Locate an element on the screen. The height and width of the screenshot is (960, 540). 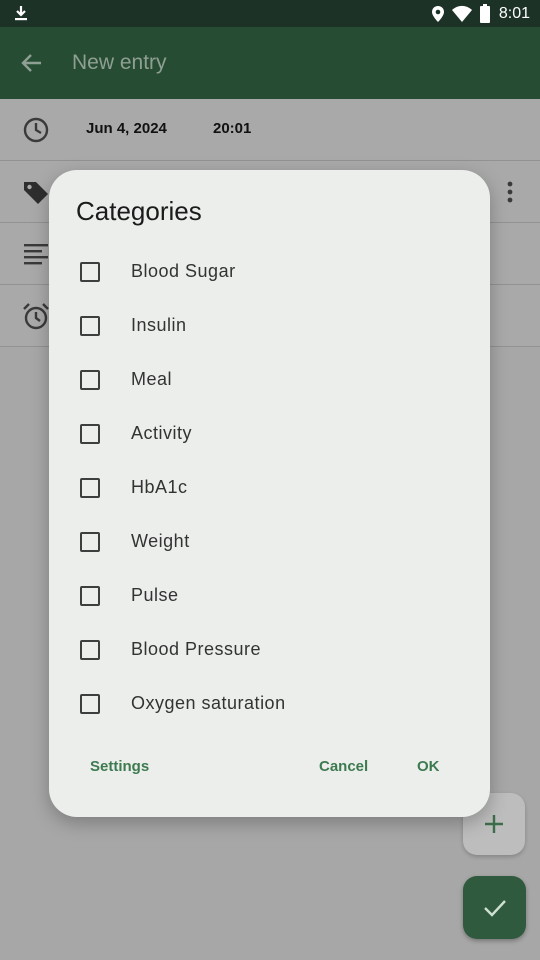
option-blood-sugar: Blood Sugar is located at coordinates (269, 272).